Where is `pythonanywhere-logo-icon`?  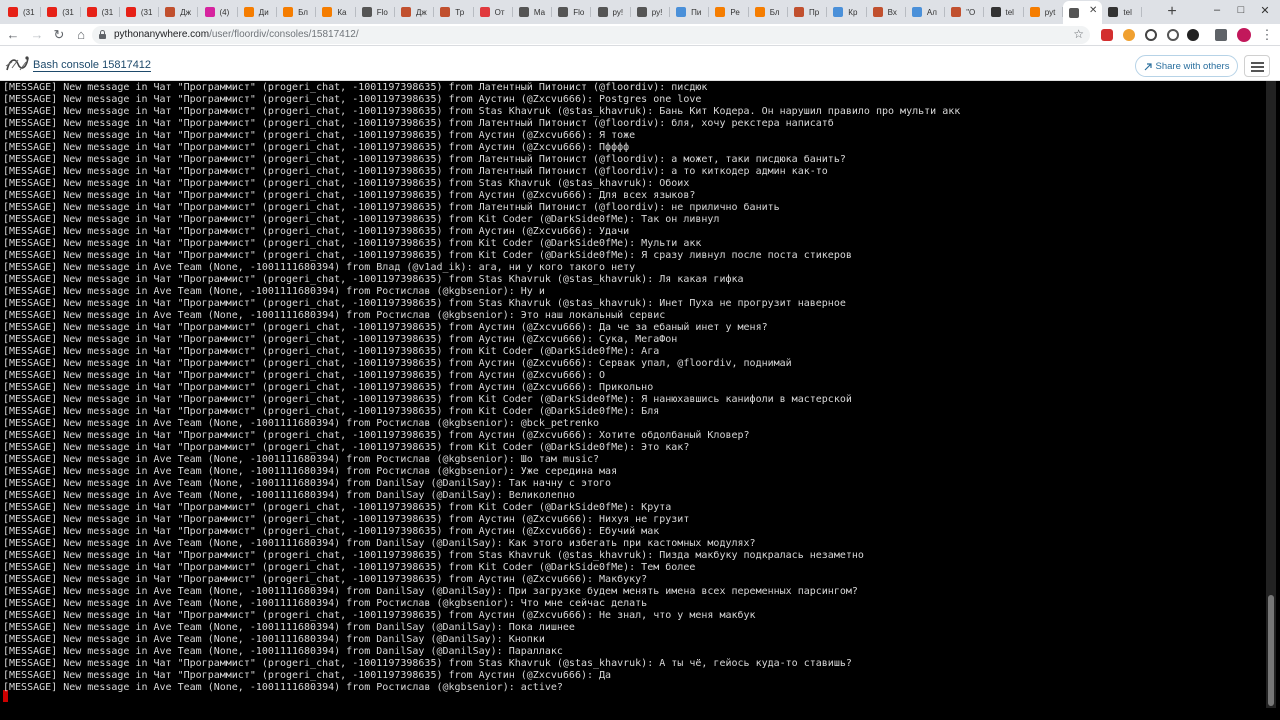 pythonanywhere-logo-icon is located at coordinates (17, 64).